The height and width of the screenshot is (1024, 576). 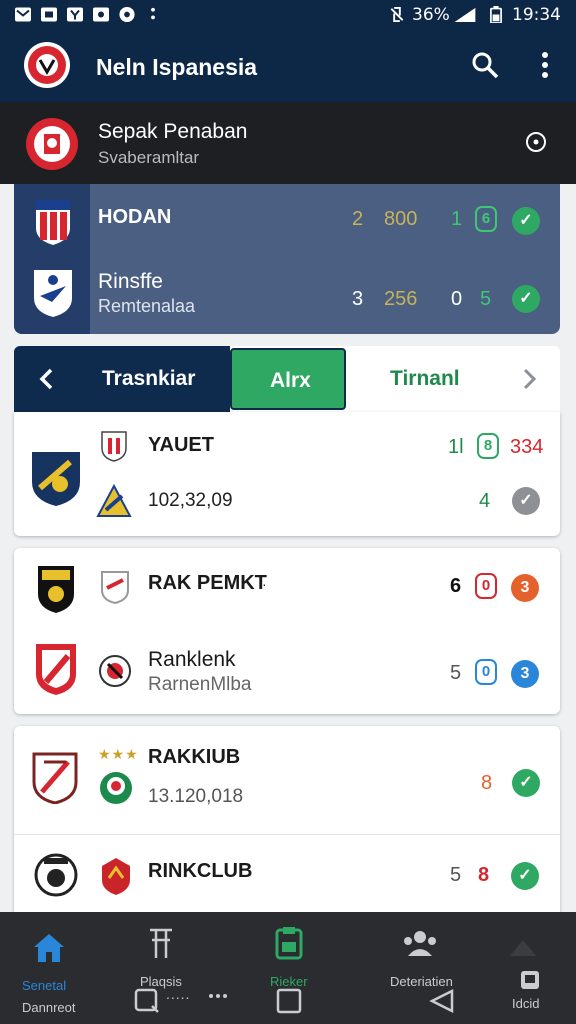 I want to click on match-count: 4, so click(x=485, y=501).